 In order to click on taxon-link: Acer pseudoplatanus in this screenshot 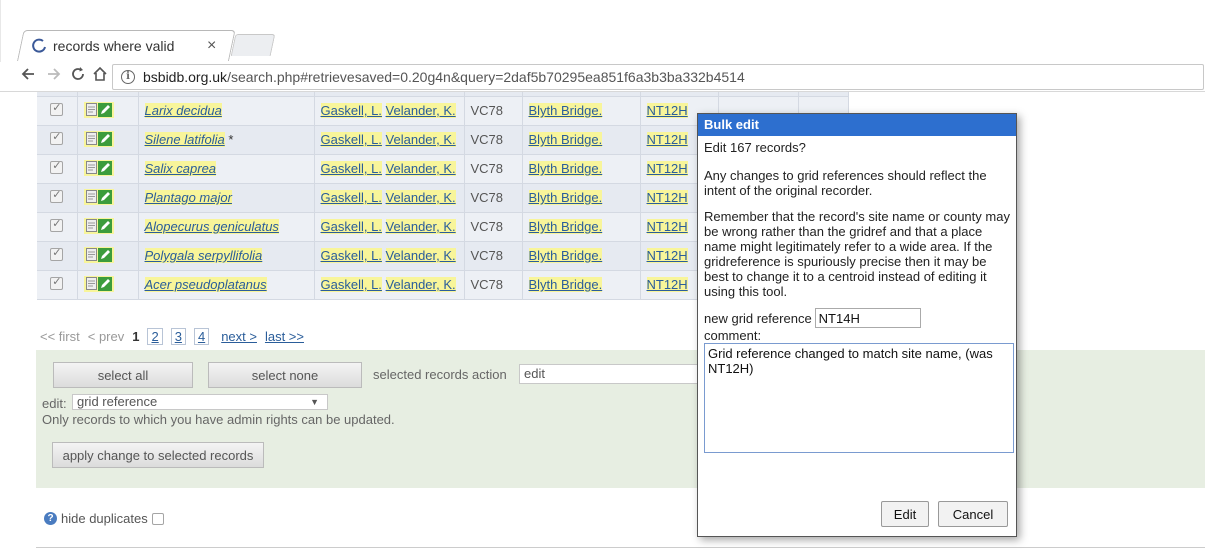, I will do `click(205, 284)`.